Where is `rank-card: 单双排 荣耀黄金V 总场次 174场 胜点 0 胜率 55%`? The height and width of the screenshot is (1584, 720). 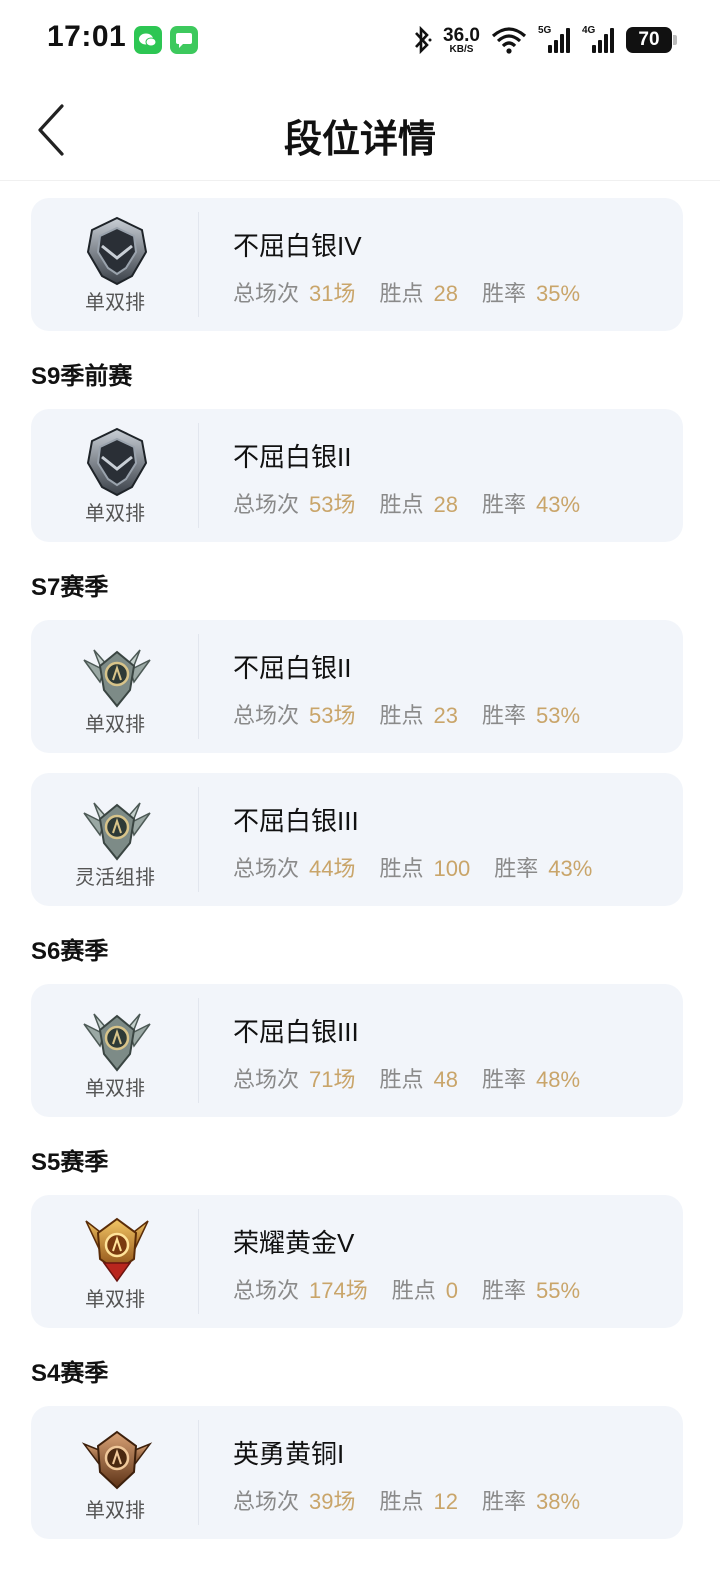
rank-card: 单双排 荣耀黄金V 总场次 174场 胜点 0 胜率 55% is located at coordinates (357, 1261).